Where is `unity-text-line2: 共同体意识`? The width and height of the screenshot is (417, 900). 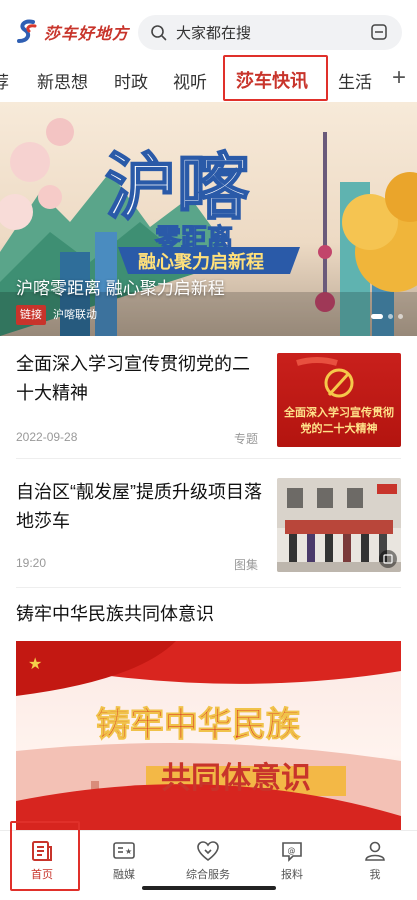 unity-text-line2: 共同体意识 is located at coordinates (236, 778).